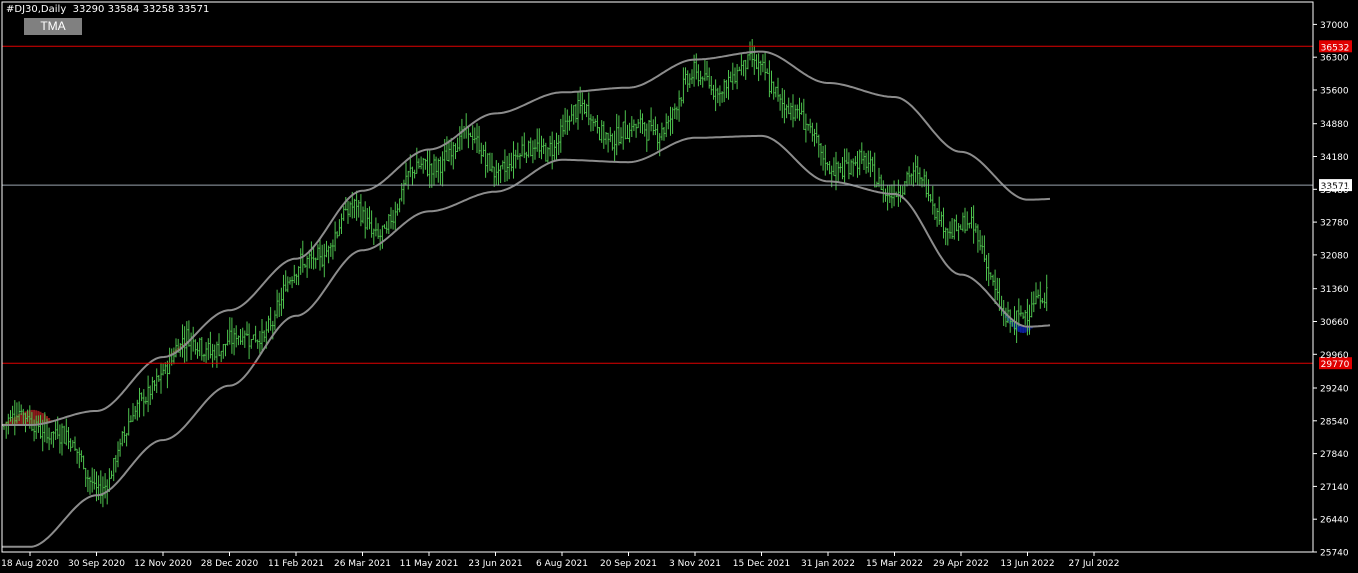 The image size is (1358, 573). I want to click on y-tick-label: 28540, so click(1334, 422).